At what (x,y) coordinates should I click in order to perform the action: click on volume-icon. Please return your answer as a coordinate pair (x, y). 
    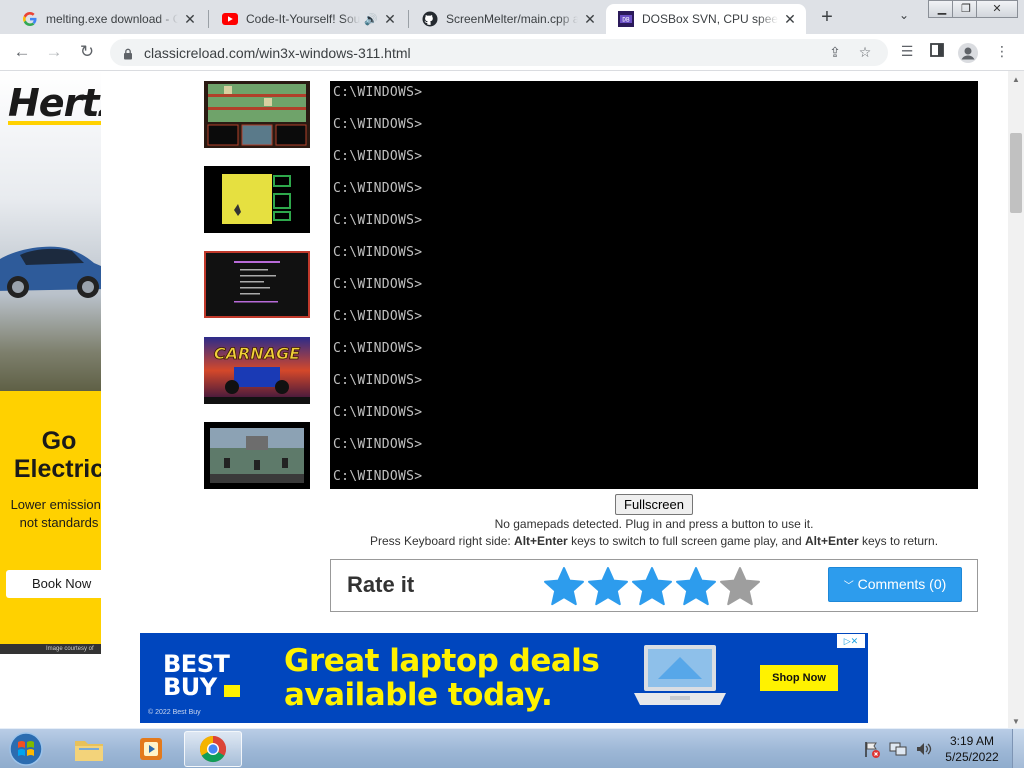
    Looking at the image, I should click on (924, 749).